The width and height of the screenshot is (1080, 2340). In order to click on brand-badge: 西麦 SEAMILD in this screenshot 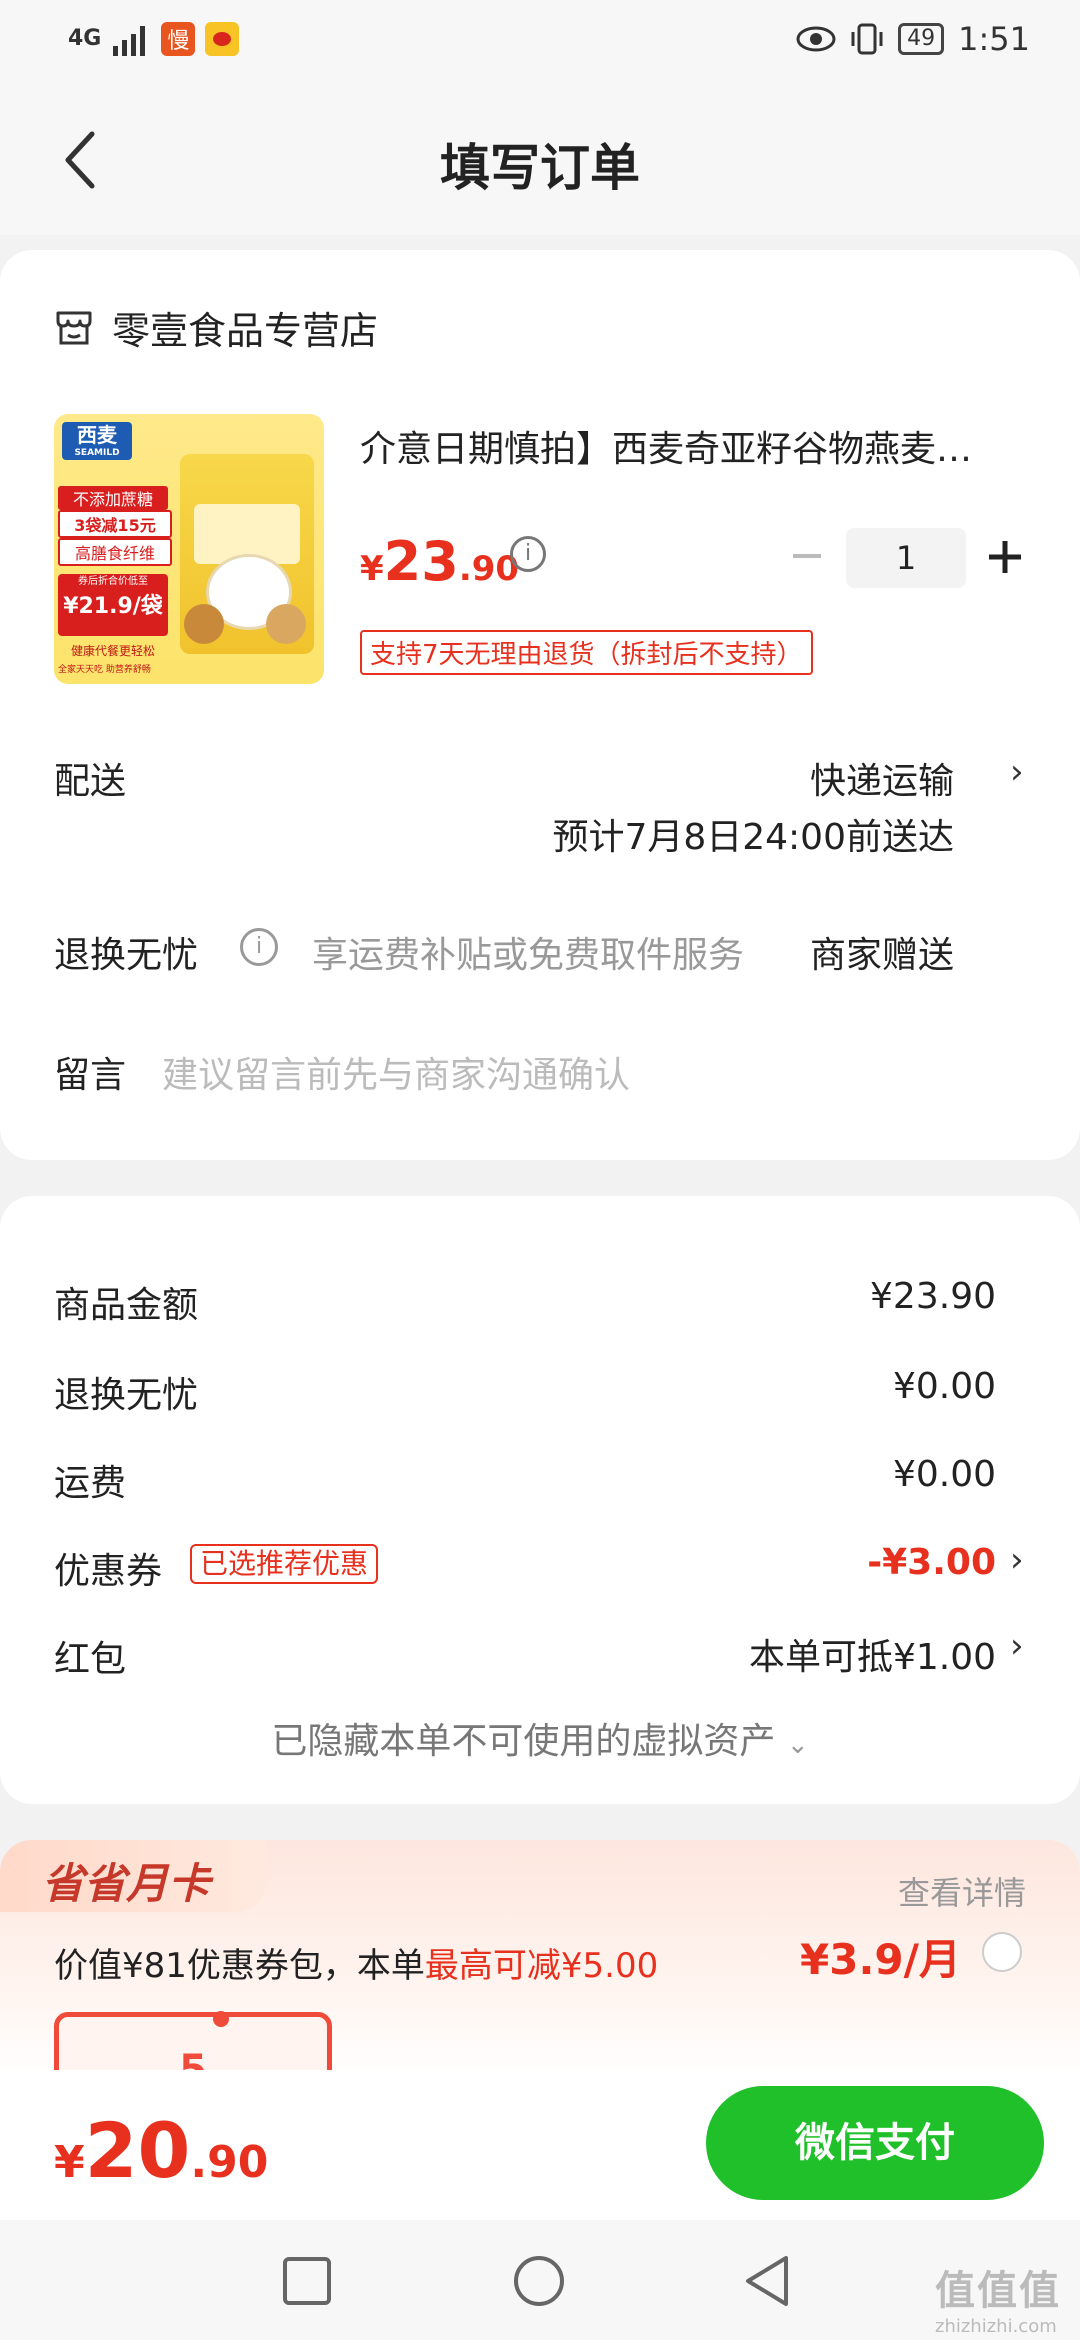, I will do `click(97, 441)`.